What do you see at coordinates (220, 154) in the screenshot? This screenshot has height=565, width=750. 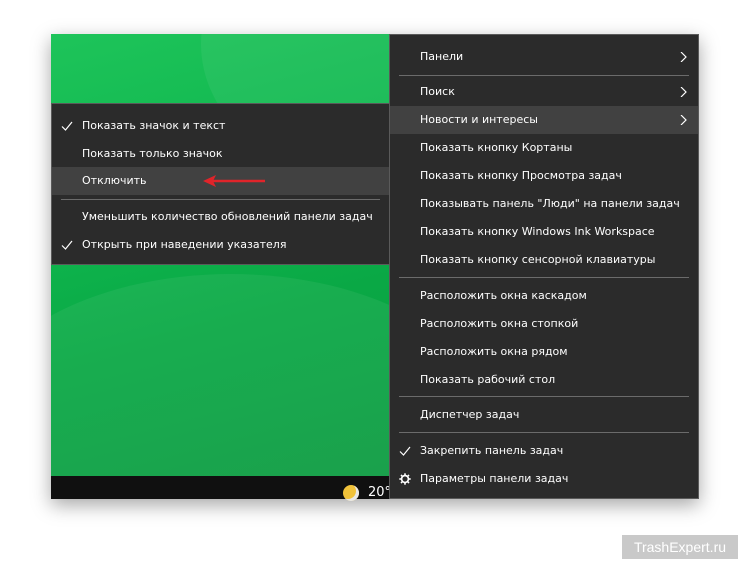 I see `submenu-item-show-icon-only: Показать только значок` at bounding box center [220, 154].